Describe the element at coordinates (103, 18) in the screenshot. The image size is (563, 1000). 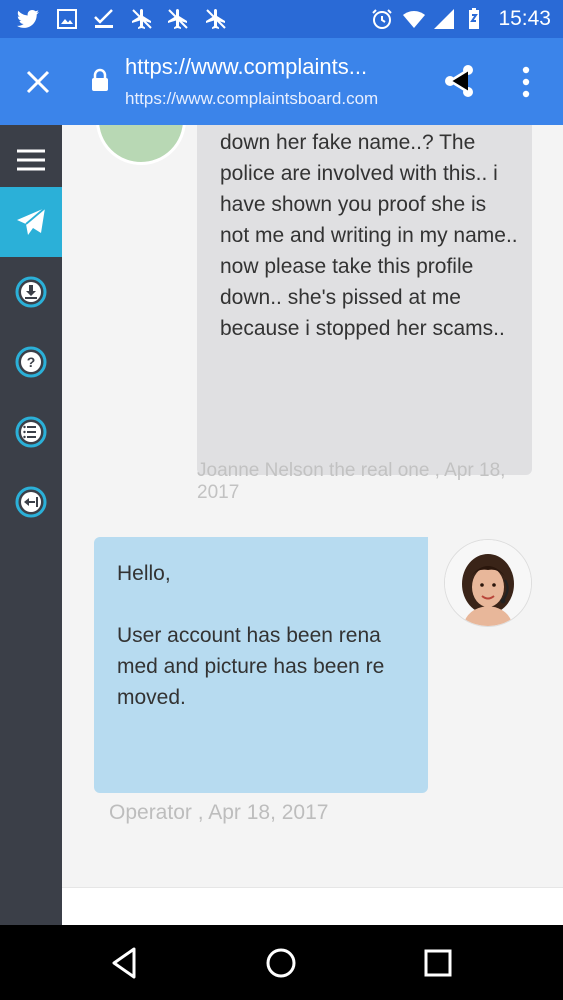
I see `check-double-icon` at that location.